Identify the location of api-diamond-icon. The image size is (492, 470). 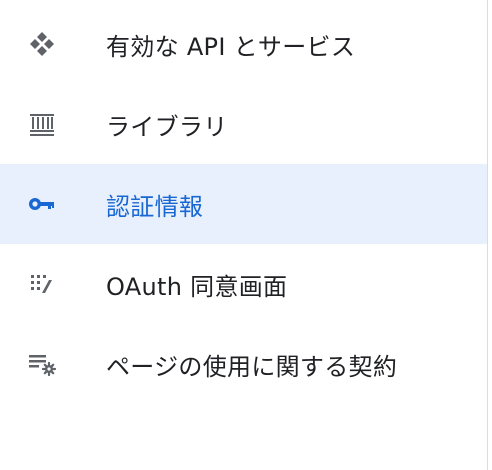
(42, 44).